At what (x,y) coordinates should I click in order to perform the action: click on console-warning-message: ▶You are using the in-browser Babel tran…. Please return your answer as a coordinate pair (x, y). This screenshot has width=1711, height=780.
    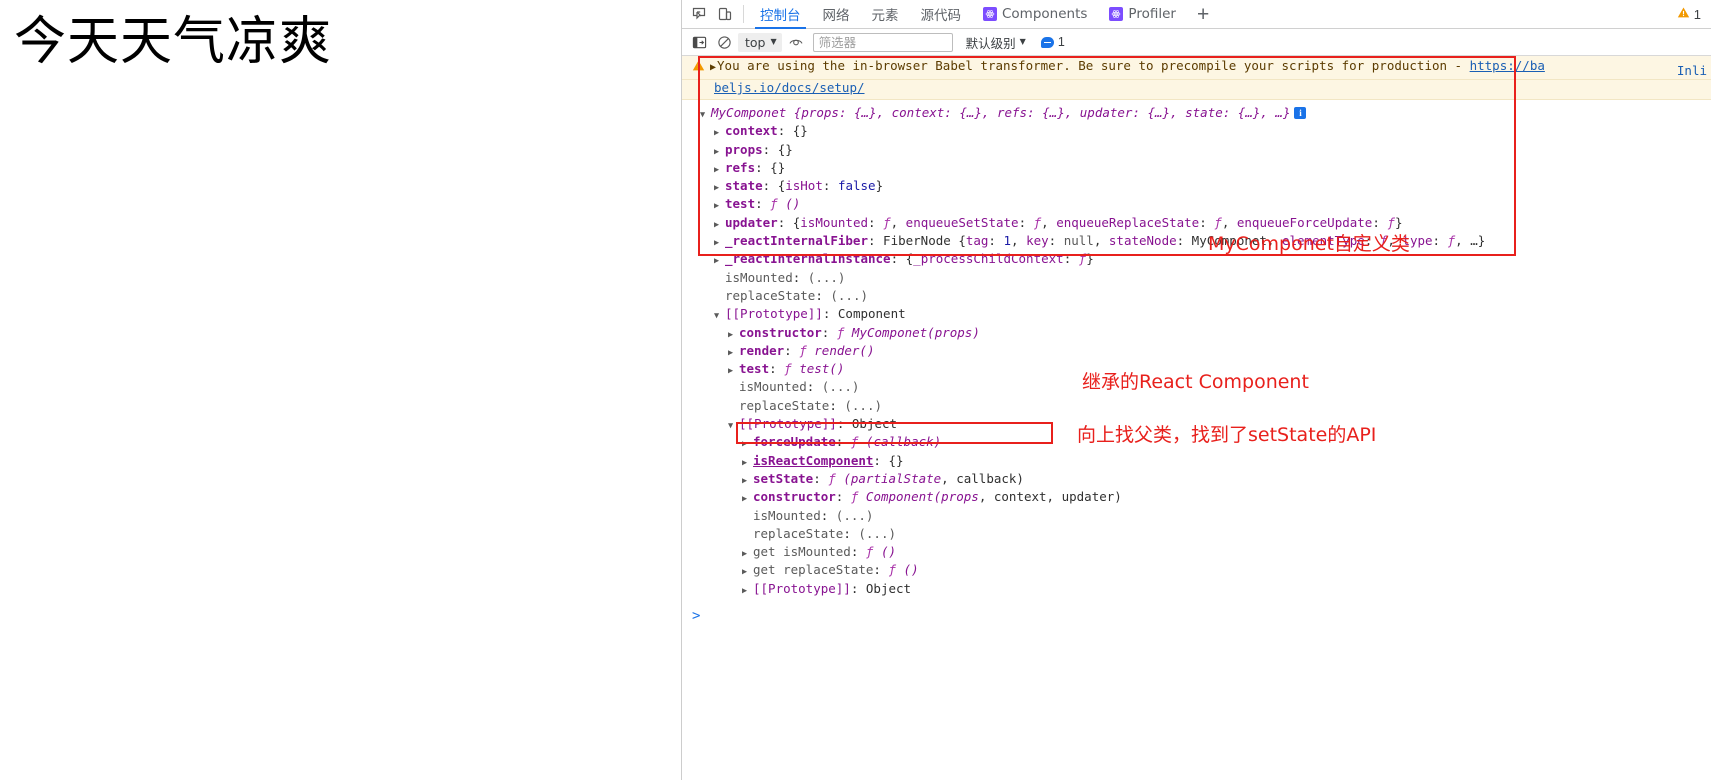
    Looking at the image, I should click on (1196, 68).